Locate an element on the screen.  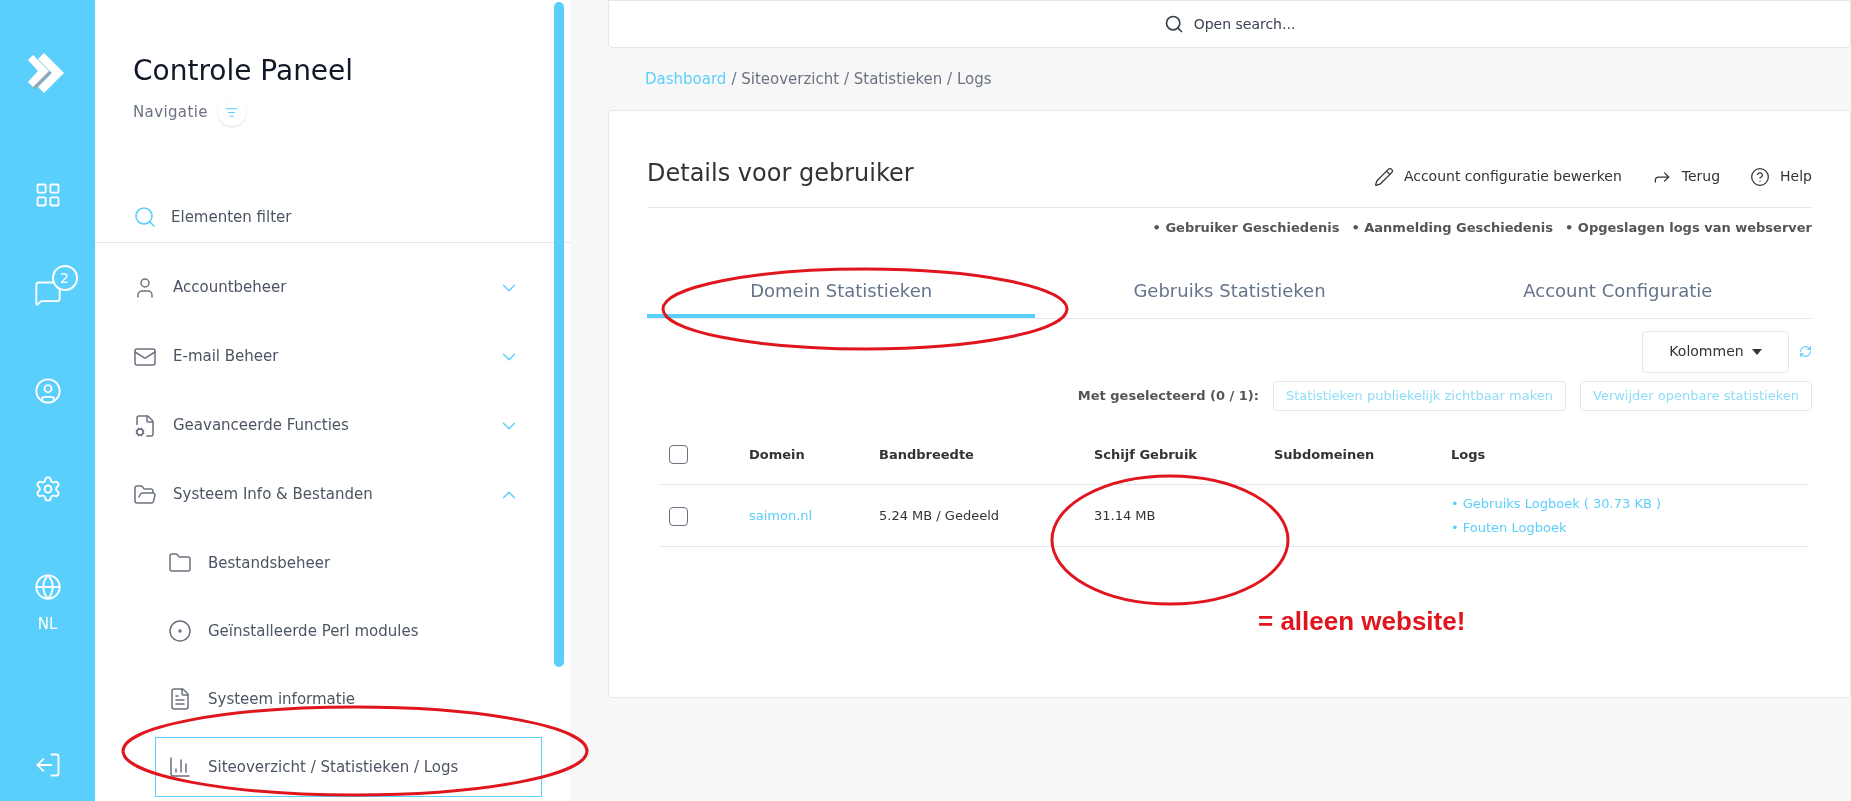
nav-subitem: Systeem informatie is located at coordinates (348, 699).